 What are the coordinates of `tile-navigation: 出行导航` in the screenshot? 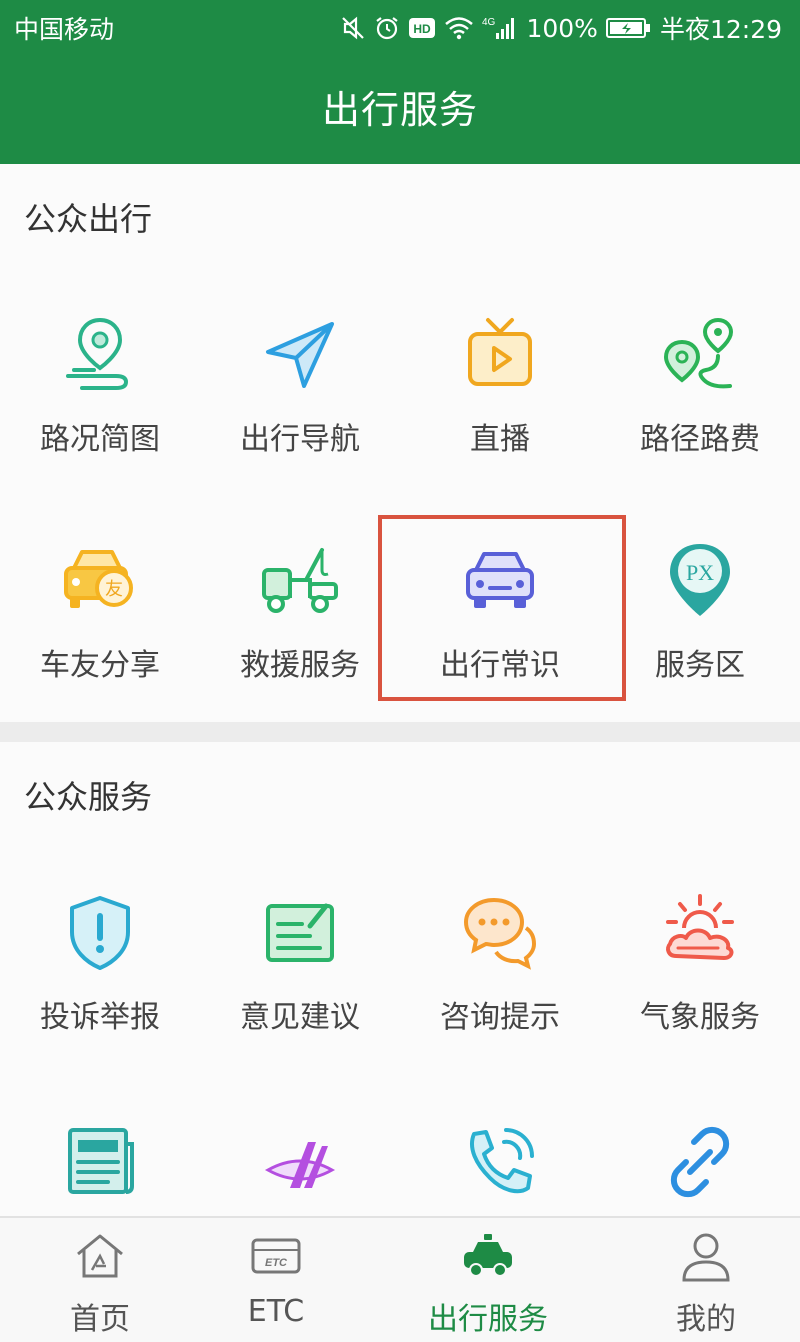 It's located at (300, 404).